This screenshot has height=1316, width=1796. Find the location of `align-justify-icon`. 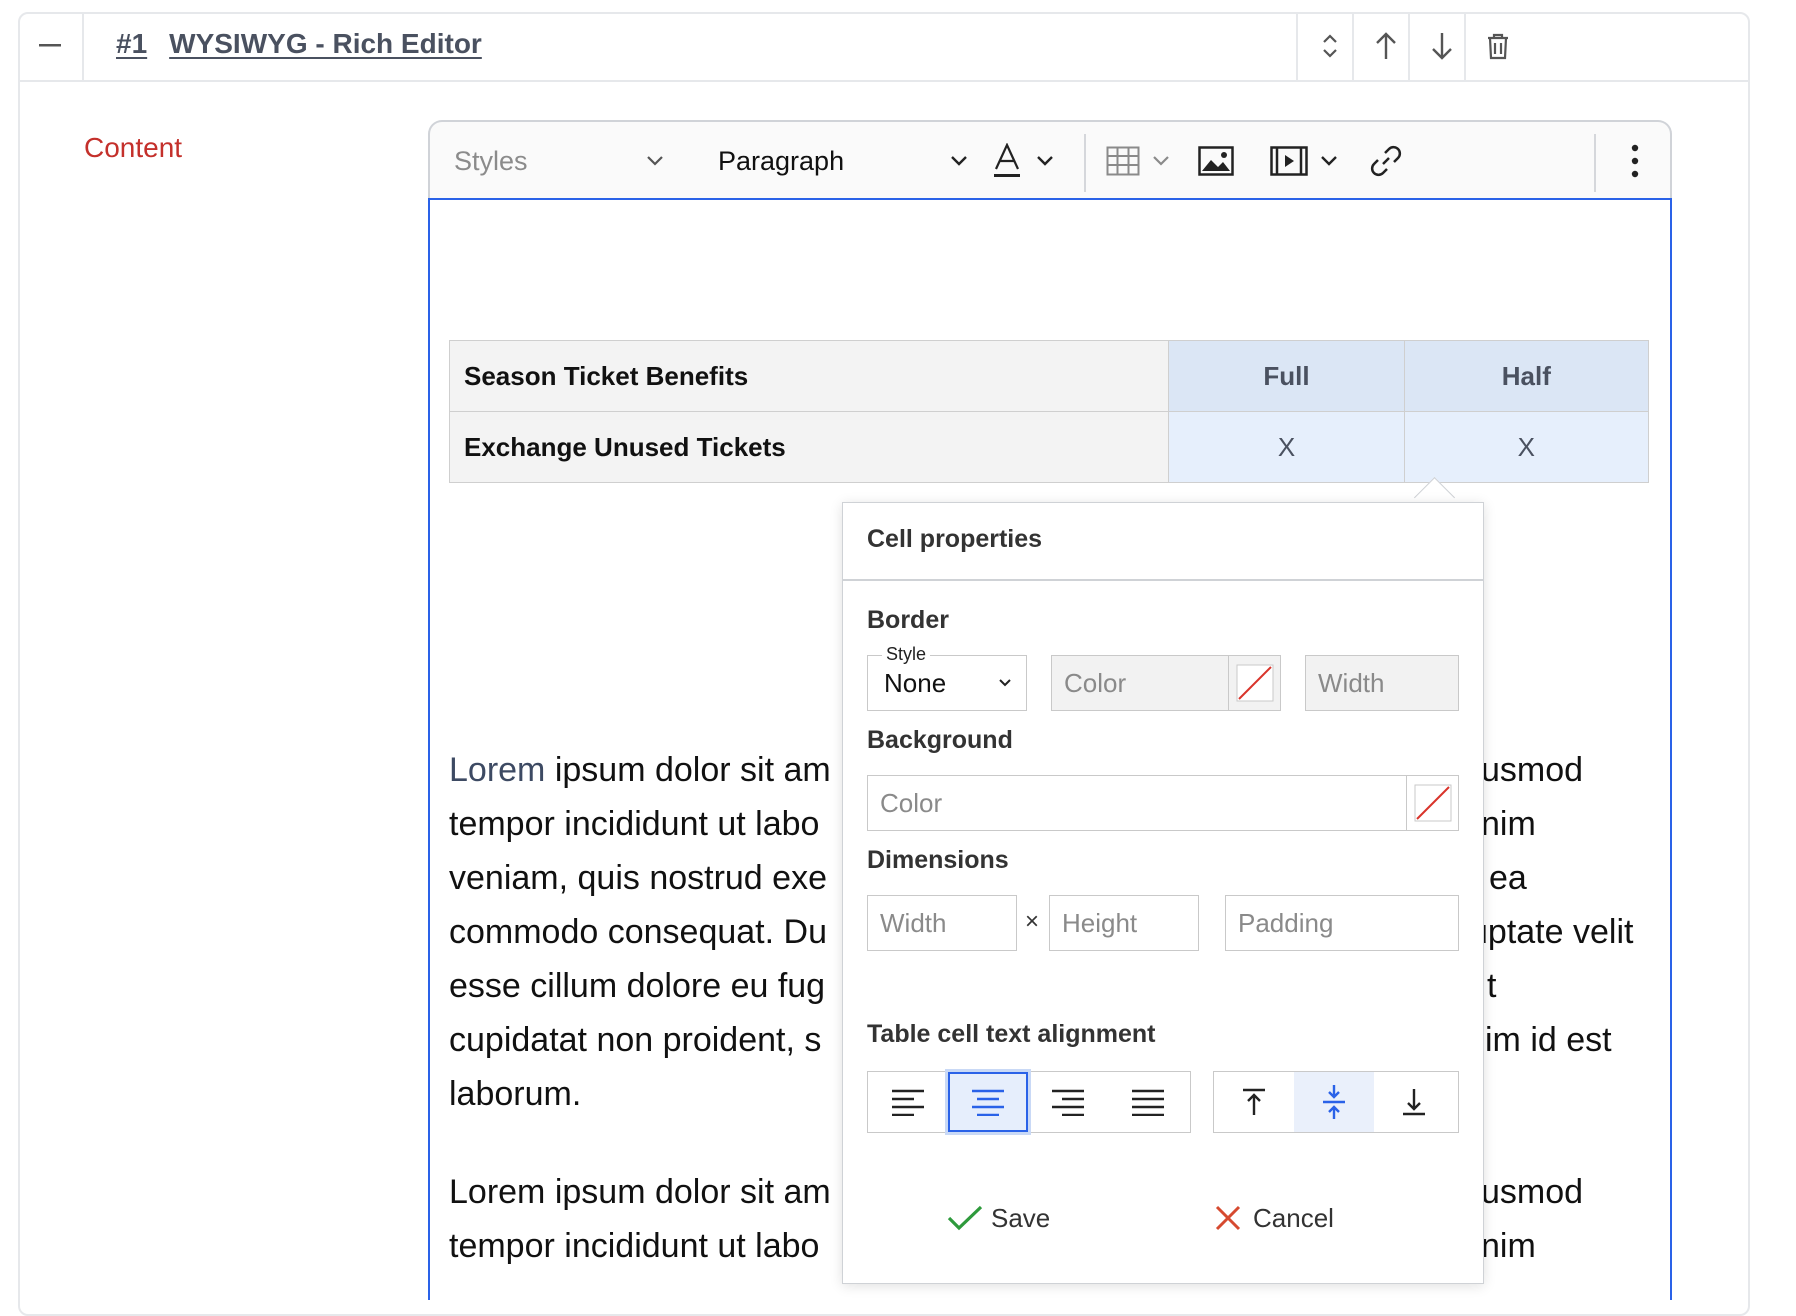

align-justify-icon is located at coordinates (1148, 1102).